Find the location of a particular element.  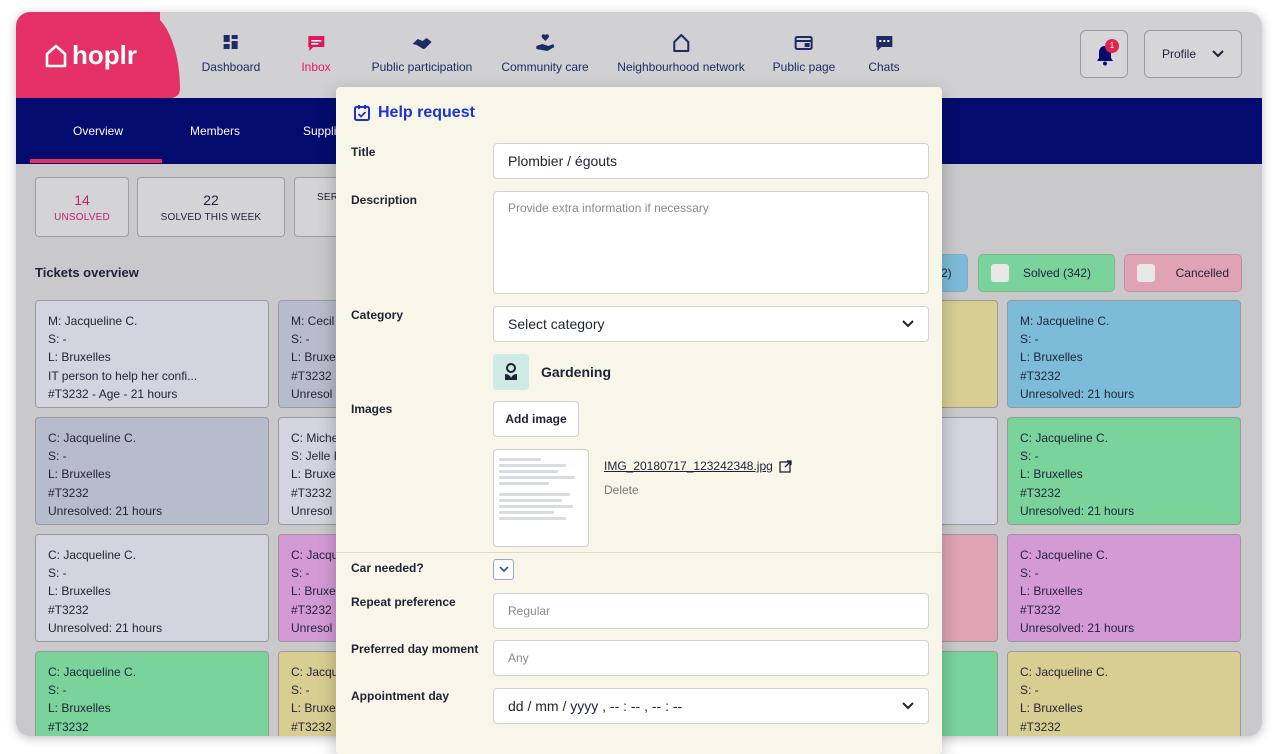

filter-label: Cancelled is located at coordinates (1202, 273).